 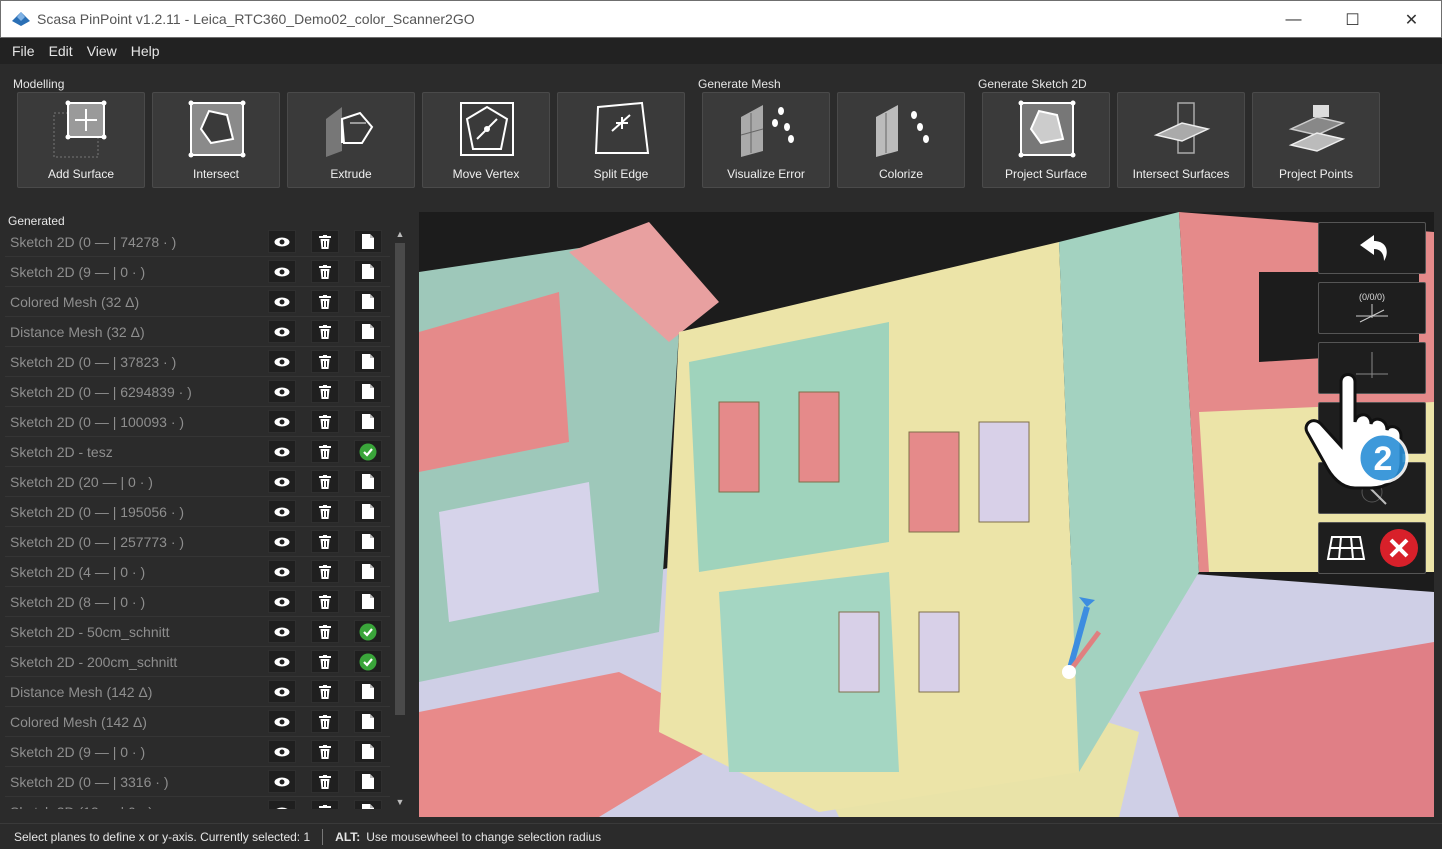 What do you see at coordinates (216, 140) in the screenshot?
I see `intersect-button: Intersect` at bounding box center [216, 140].